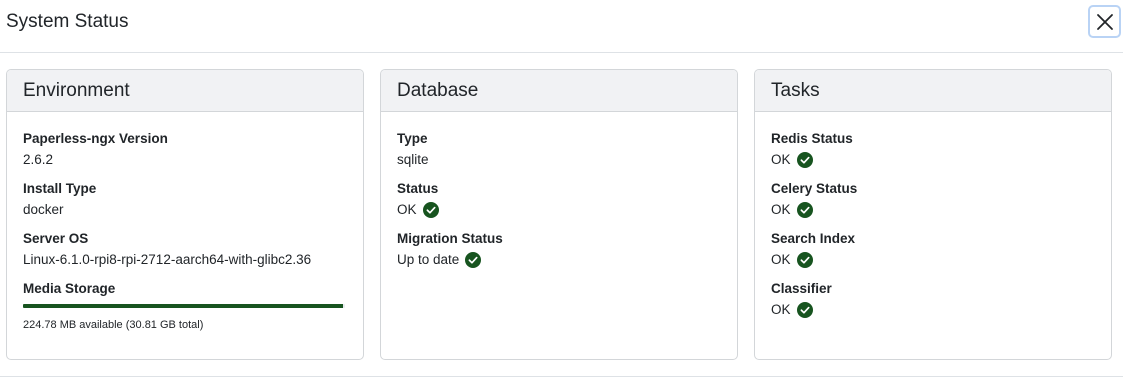  Describe the element at coordinates (113, 325) in the screenshot. I see `media-storage-text: 224.78 MB available (30.81 GB total)` at that location.